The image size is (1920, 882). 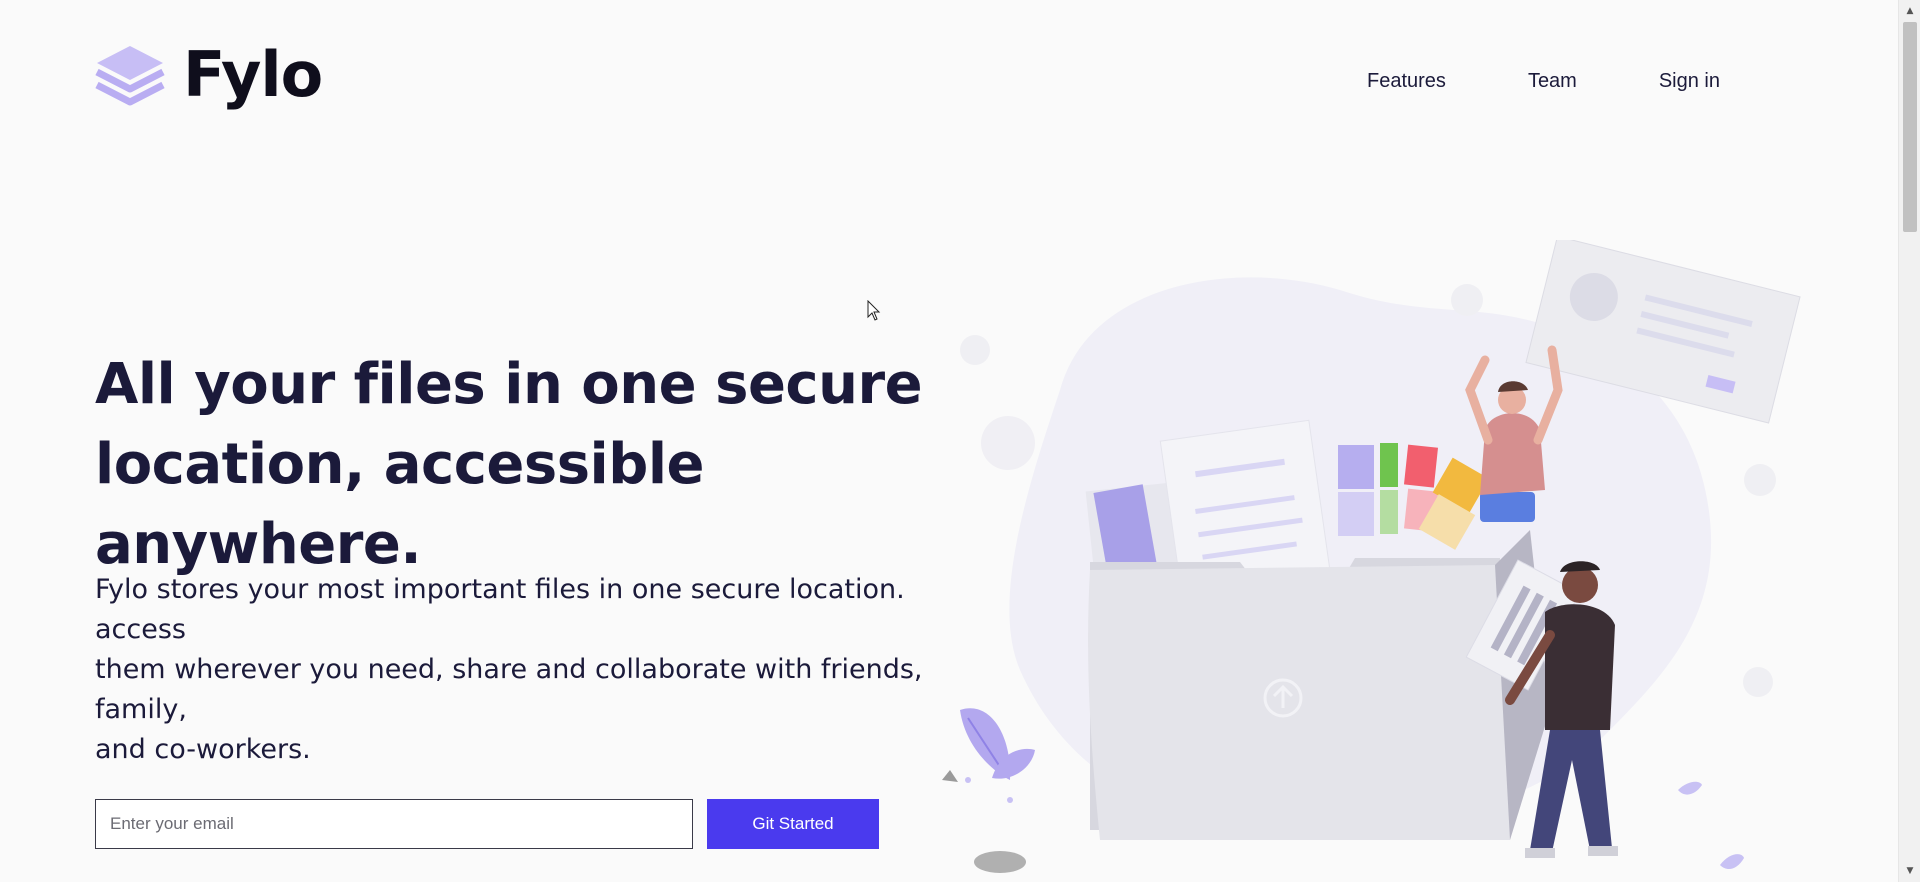 What do you see at coordinates (253, 74) in the screenshot?
I see `brand-name: Fylo` at bounding box center [253, 74].